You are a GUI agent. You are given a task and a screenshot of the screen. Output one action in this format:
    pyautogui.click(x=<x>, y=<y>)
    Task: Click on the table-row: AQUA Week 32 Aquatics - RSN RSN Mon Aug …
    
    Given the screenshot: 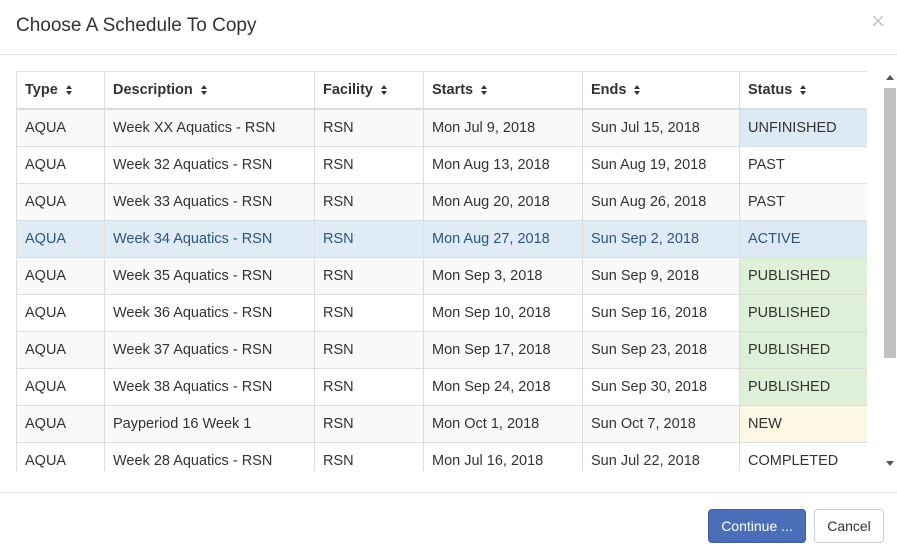 What is the action you would take?
    pyautogui.click(x=441, y=165)
    